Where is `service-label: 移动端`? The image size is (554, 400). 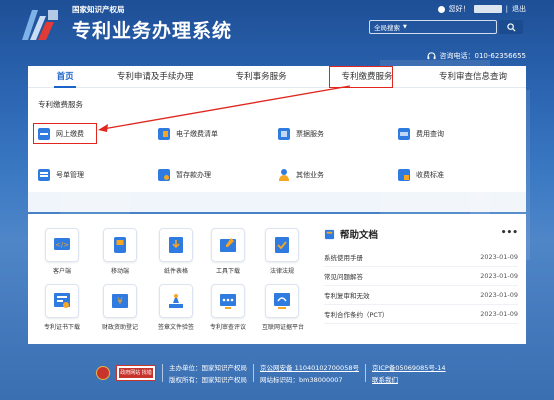 service-label: 移动端 is located at coordinates (119, 271).